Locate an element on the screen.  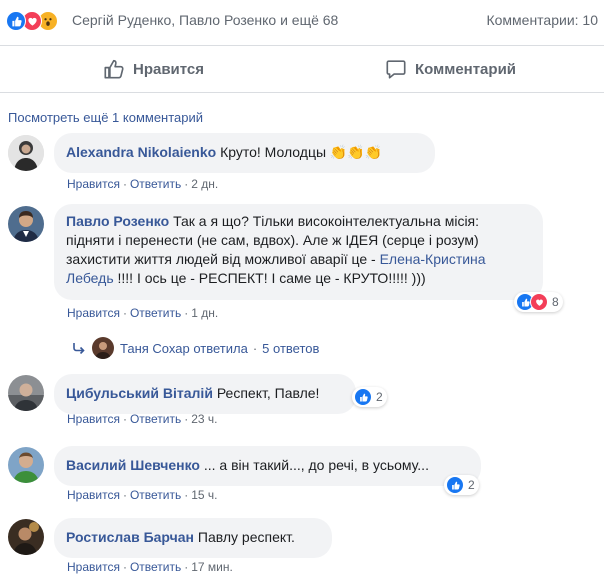
comment-actions: Нравится · Ответить · 15 ч. is located at coordinates (142, 495).